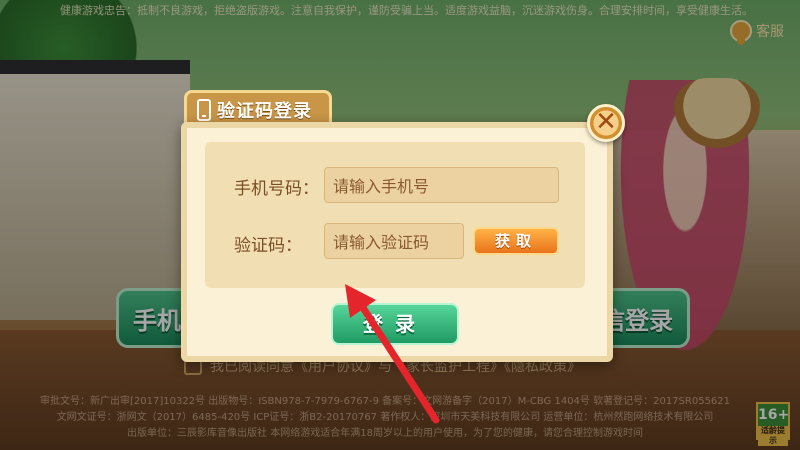 Image resolution: width=800 pixels, height=450 pixels. What do you see at coordinates (441, 185) in the screenshot?
I see `phone-input: 请输入手机号` at bounding box center [441, 185].